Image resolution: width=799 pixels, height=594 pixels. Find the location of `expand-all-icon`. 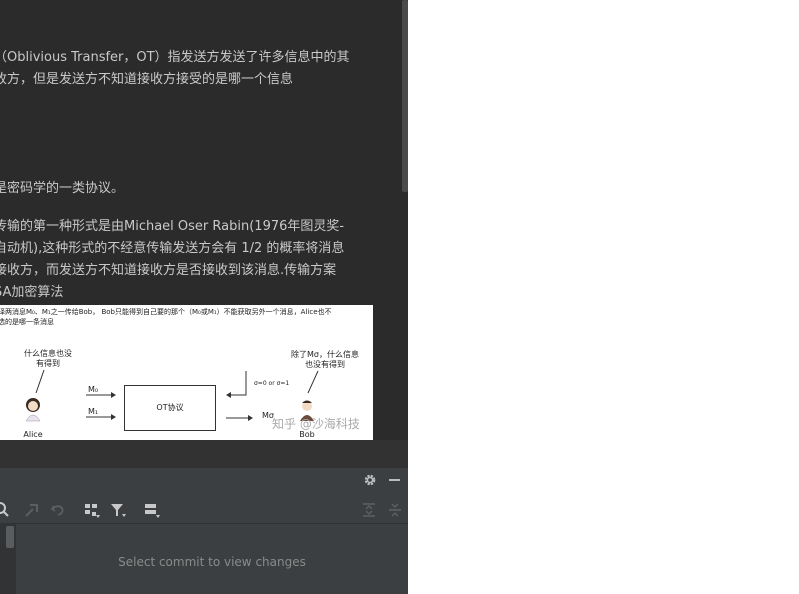

expand-all-icon is located at coordinates (369, 510).